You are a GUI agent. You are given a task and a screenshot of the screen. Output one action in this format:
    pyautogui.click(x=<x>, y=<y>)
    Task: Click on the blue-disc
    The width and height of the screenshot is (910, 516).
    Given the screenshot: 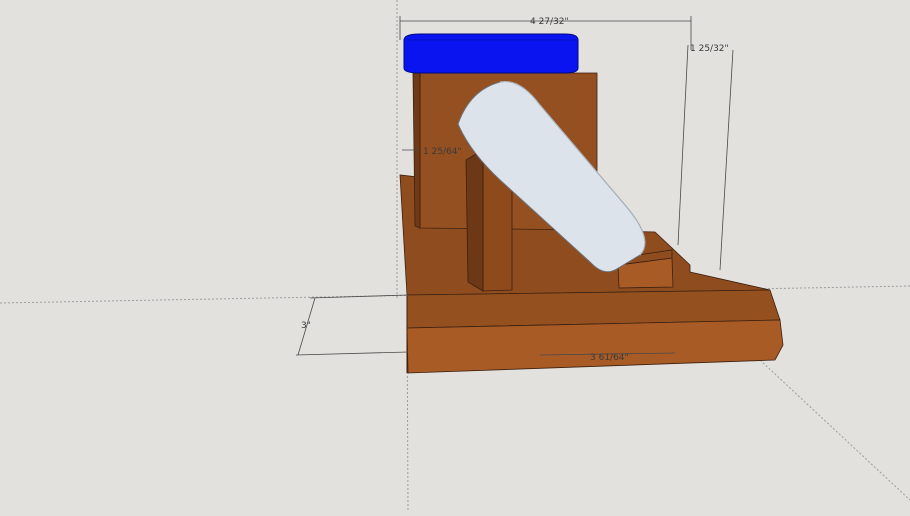 What is the action you would take?
    pyautogui.click(x=491, y=53)
    